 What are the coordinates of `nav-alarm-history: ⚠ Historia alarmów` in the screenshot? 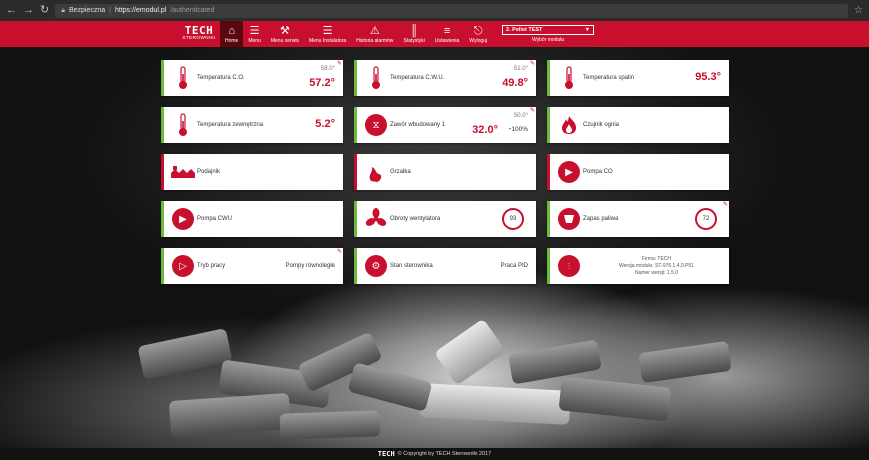 It's located at (374, 34).